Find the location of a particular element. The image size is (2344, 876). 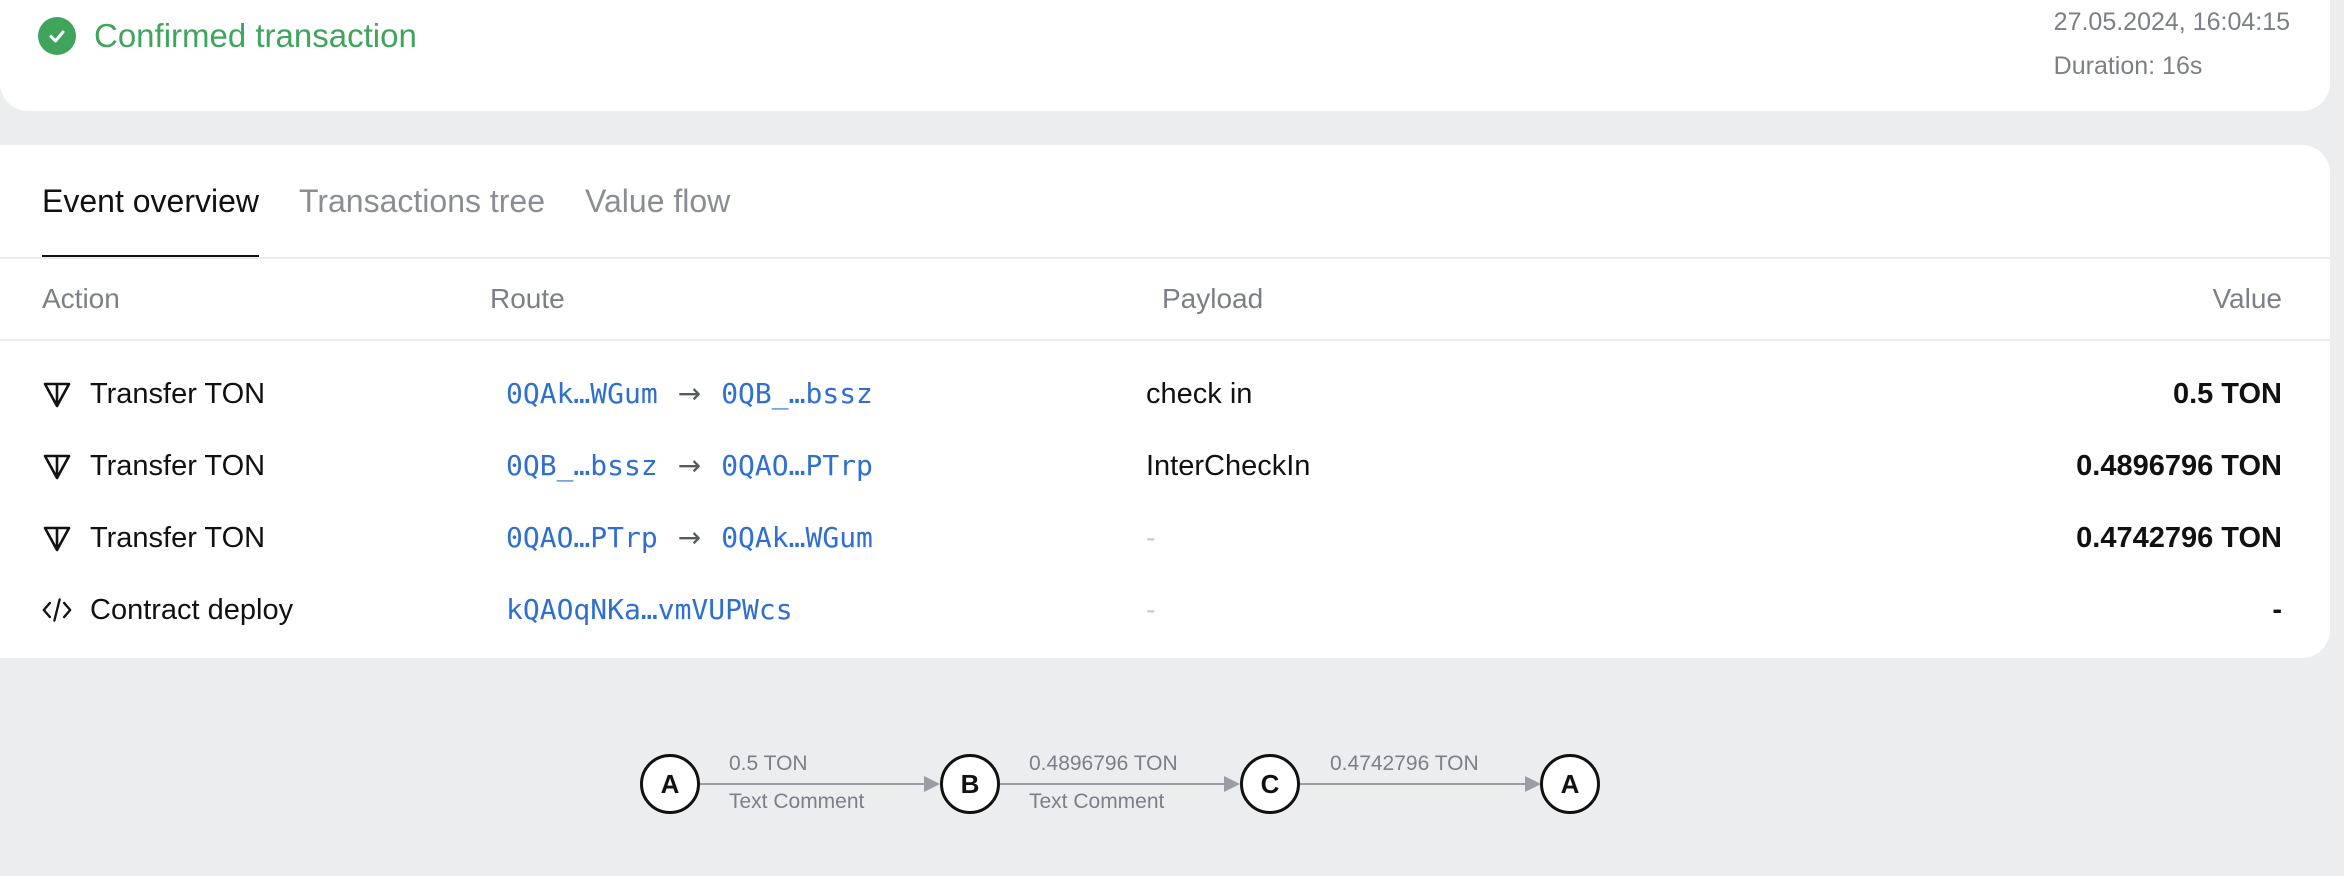

value-cell: 0.4742796 TON is located at coordinates (2179, 538).